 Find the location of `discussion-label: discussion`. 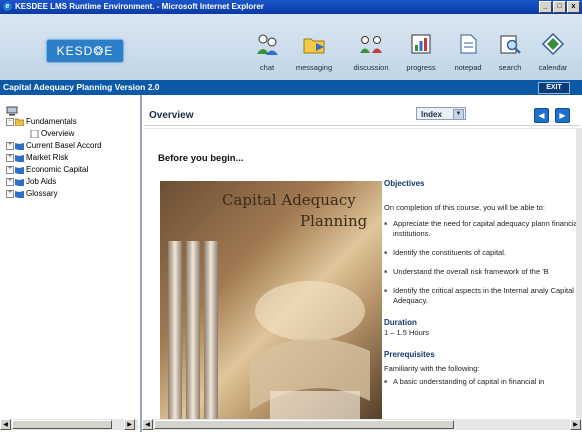

discussion-label: discussion is located at coordinates (371, 67).